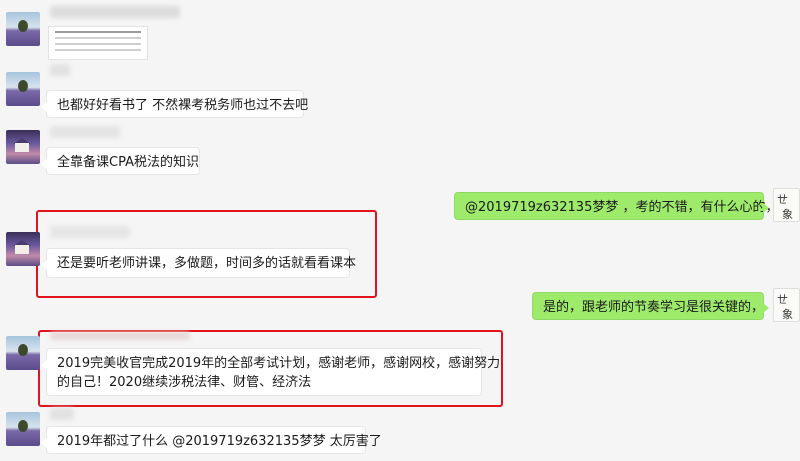 The height and width of the screenshot is (461, 800). Describe the element at coordinates (184, 382) in the screenshot. I see `message-line: 的自己！2020继续涉税法律、财管、经济法` at that location.